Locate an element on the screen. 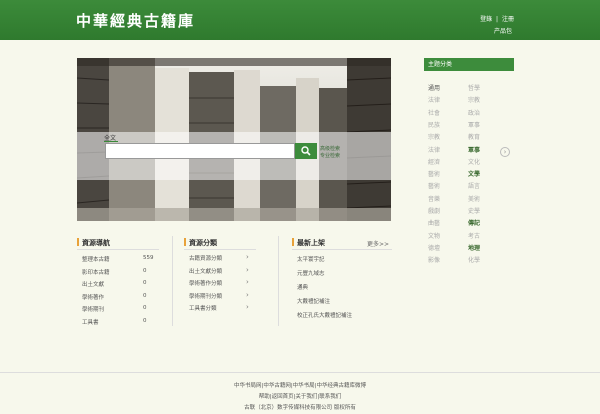 Image resolution: width=600 pixels, height=414 pixels. topic-category: 經濟 is located at coordinates (434, 161).